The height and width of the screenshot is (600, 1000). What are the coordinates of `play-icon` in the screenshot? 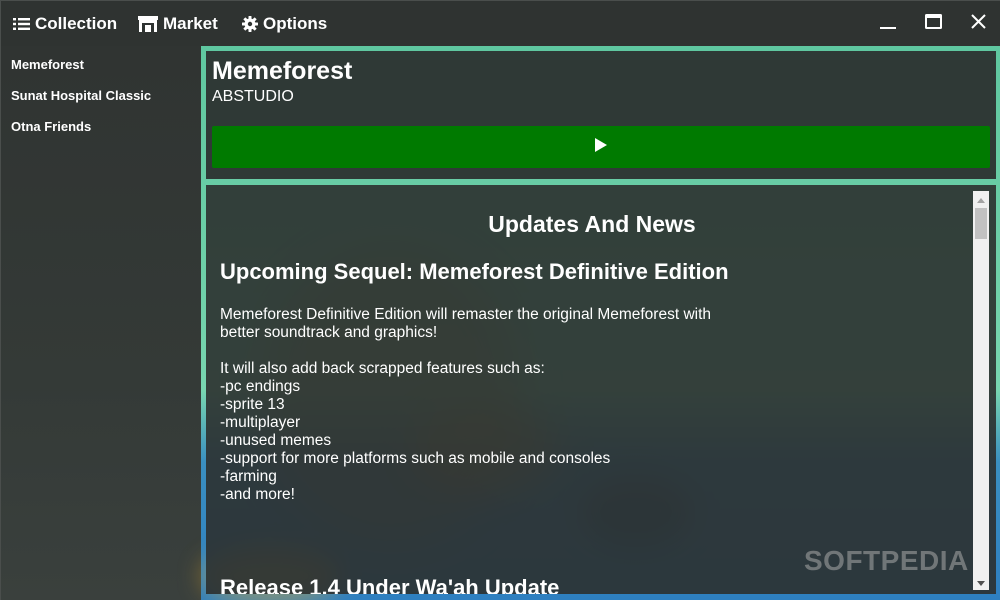 It's located at (601, 147).